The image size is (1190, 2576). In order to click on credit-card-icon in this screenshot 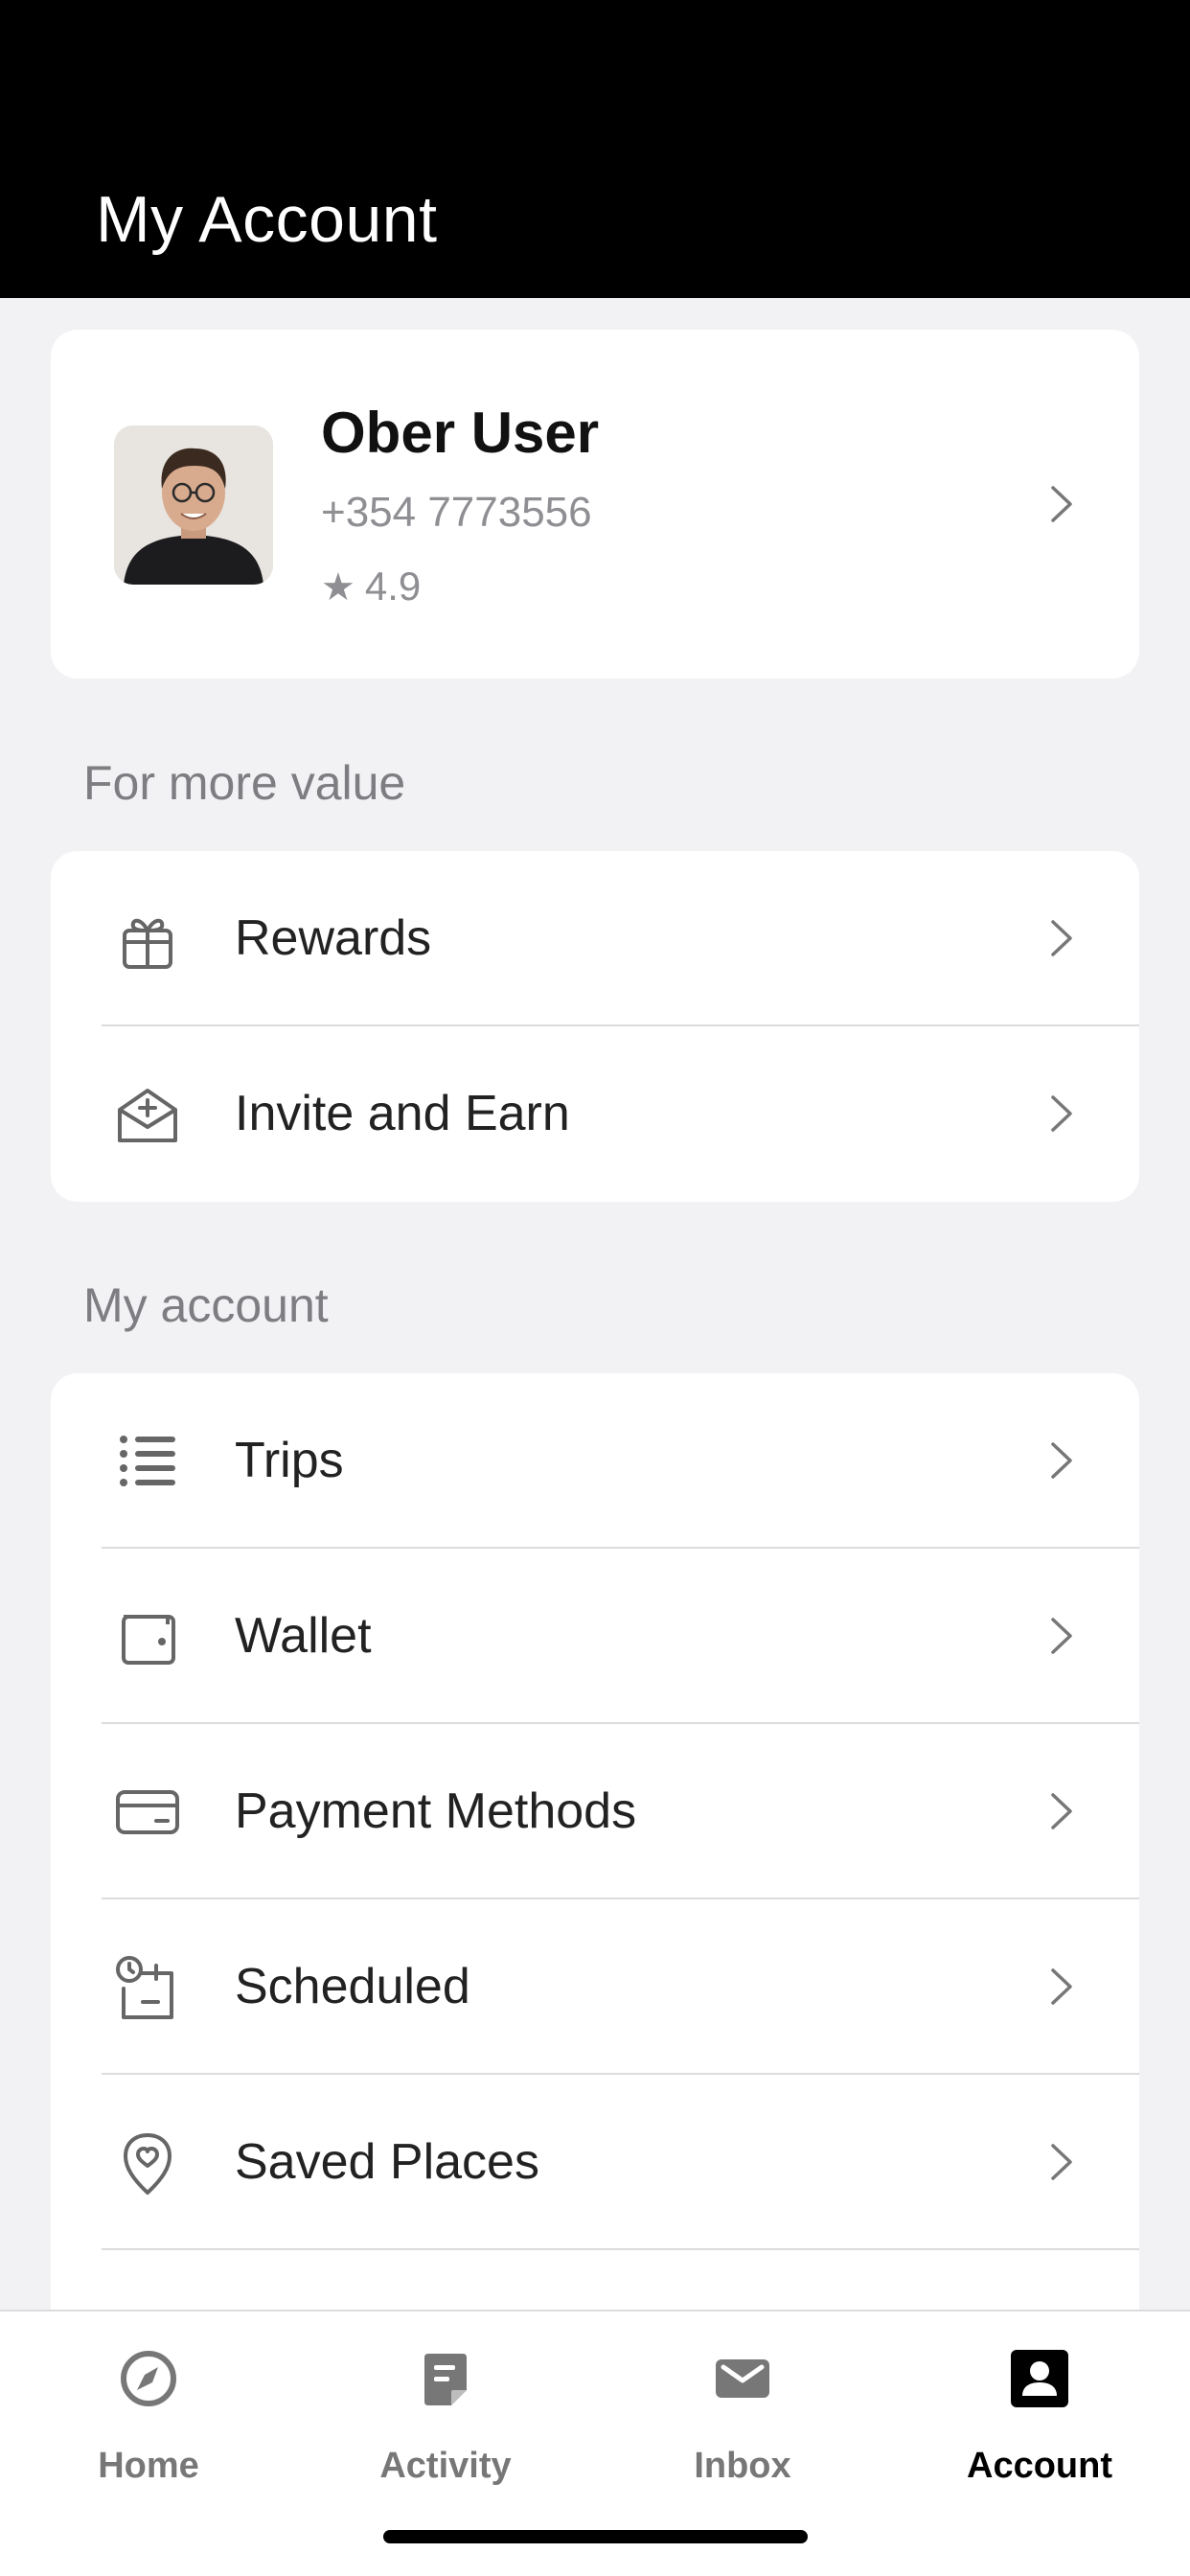, I will do `click(148, 1812)`.